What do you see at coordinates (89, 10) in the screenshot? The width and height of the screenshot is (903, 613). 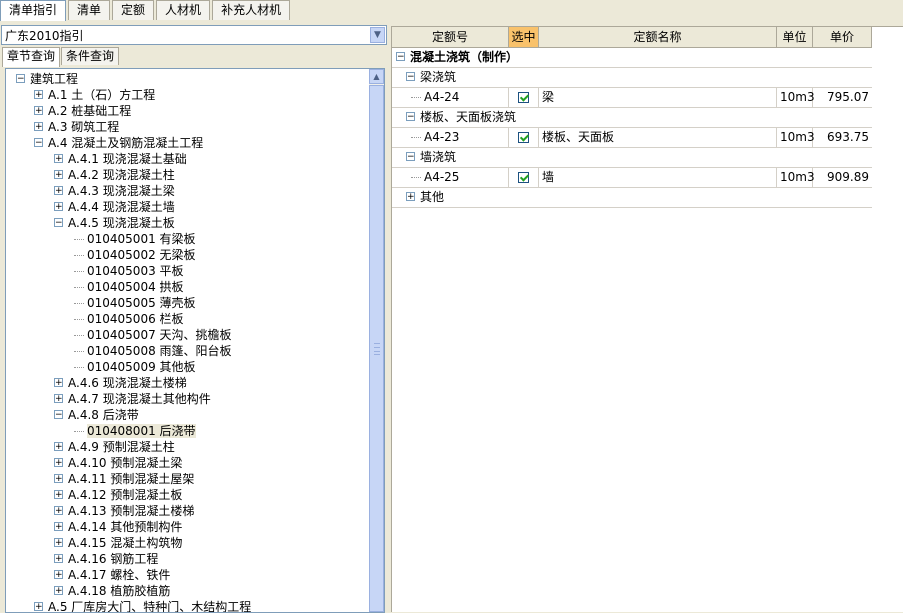 I see `tab-bill: 清单` at bounding box center [89, 10].